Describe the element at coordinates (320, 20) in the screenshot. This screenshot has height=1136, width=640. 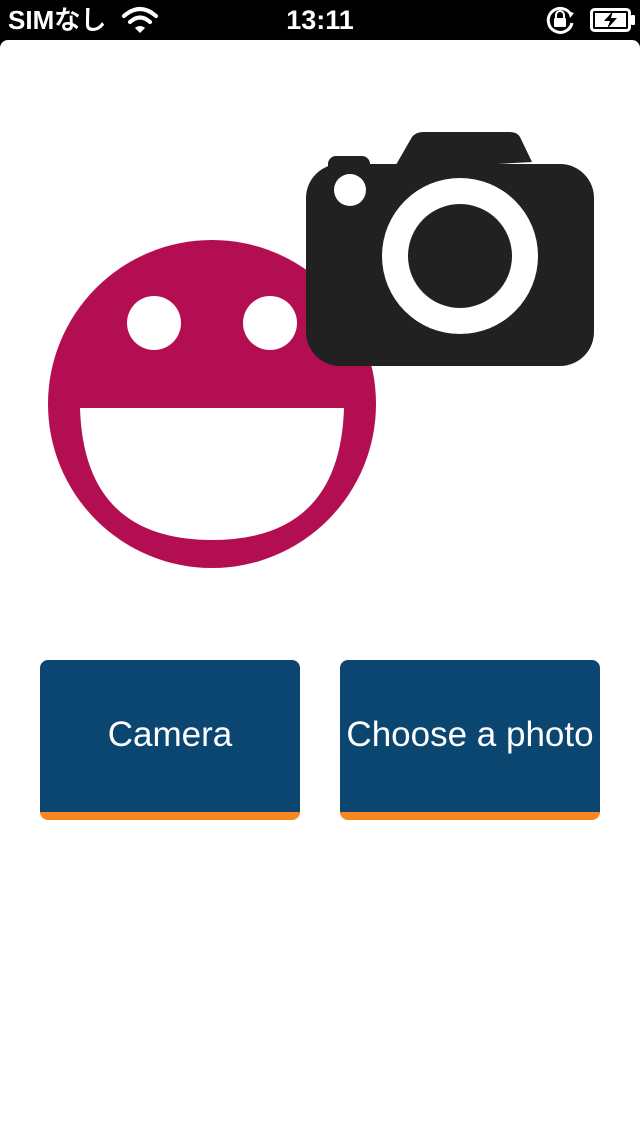
I see `status-bar: SIMなし 13:11` at that location.